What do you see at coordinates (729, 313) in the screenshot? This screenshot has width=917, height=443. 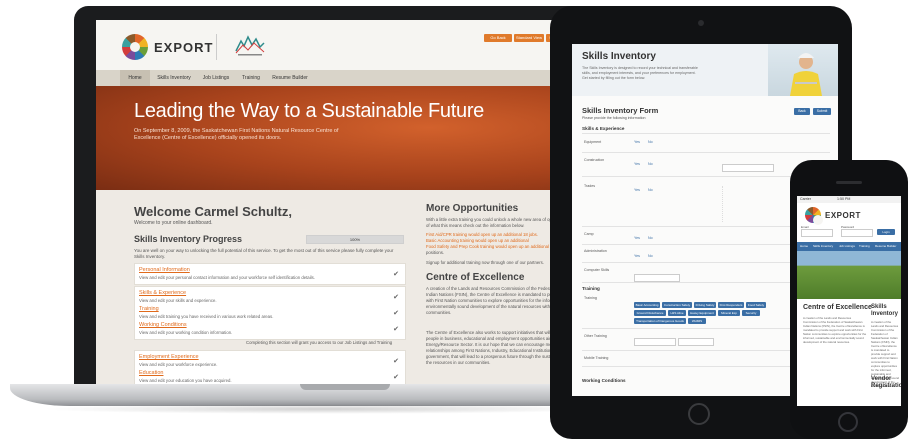 I see `tag: Mineral Exp` at bounding box center [729, 313].